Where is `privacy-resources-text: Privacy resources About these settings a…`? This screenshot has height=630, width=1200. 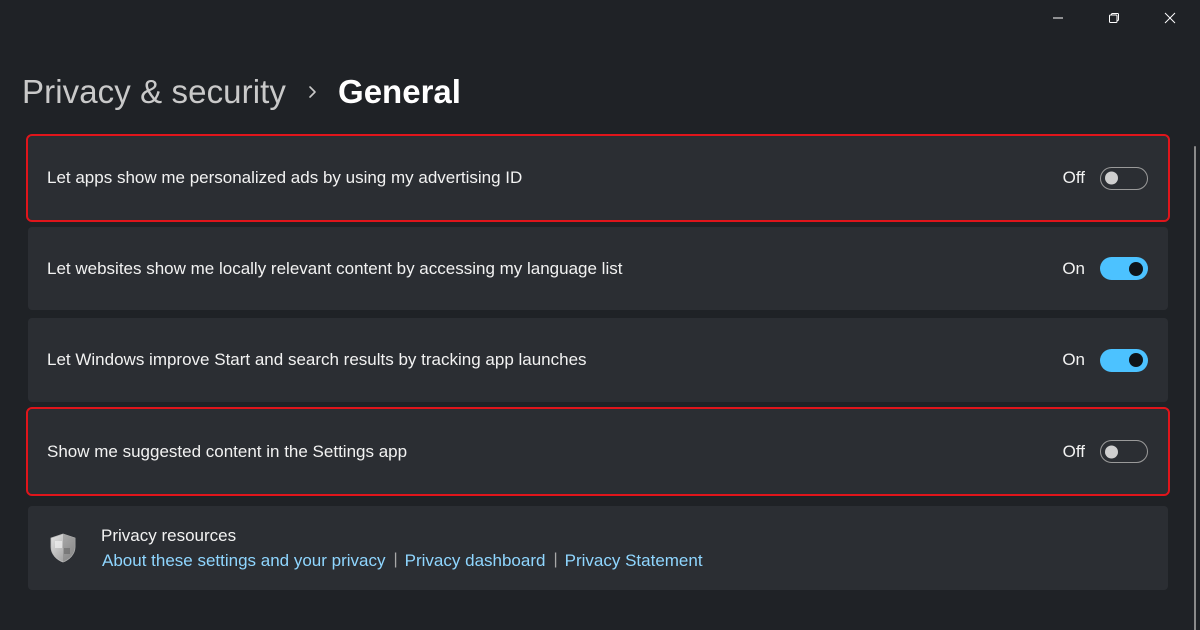
privacy-resources-text: Privacy resources About these settings a… is located at coordinates (401, 548).